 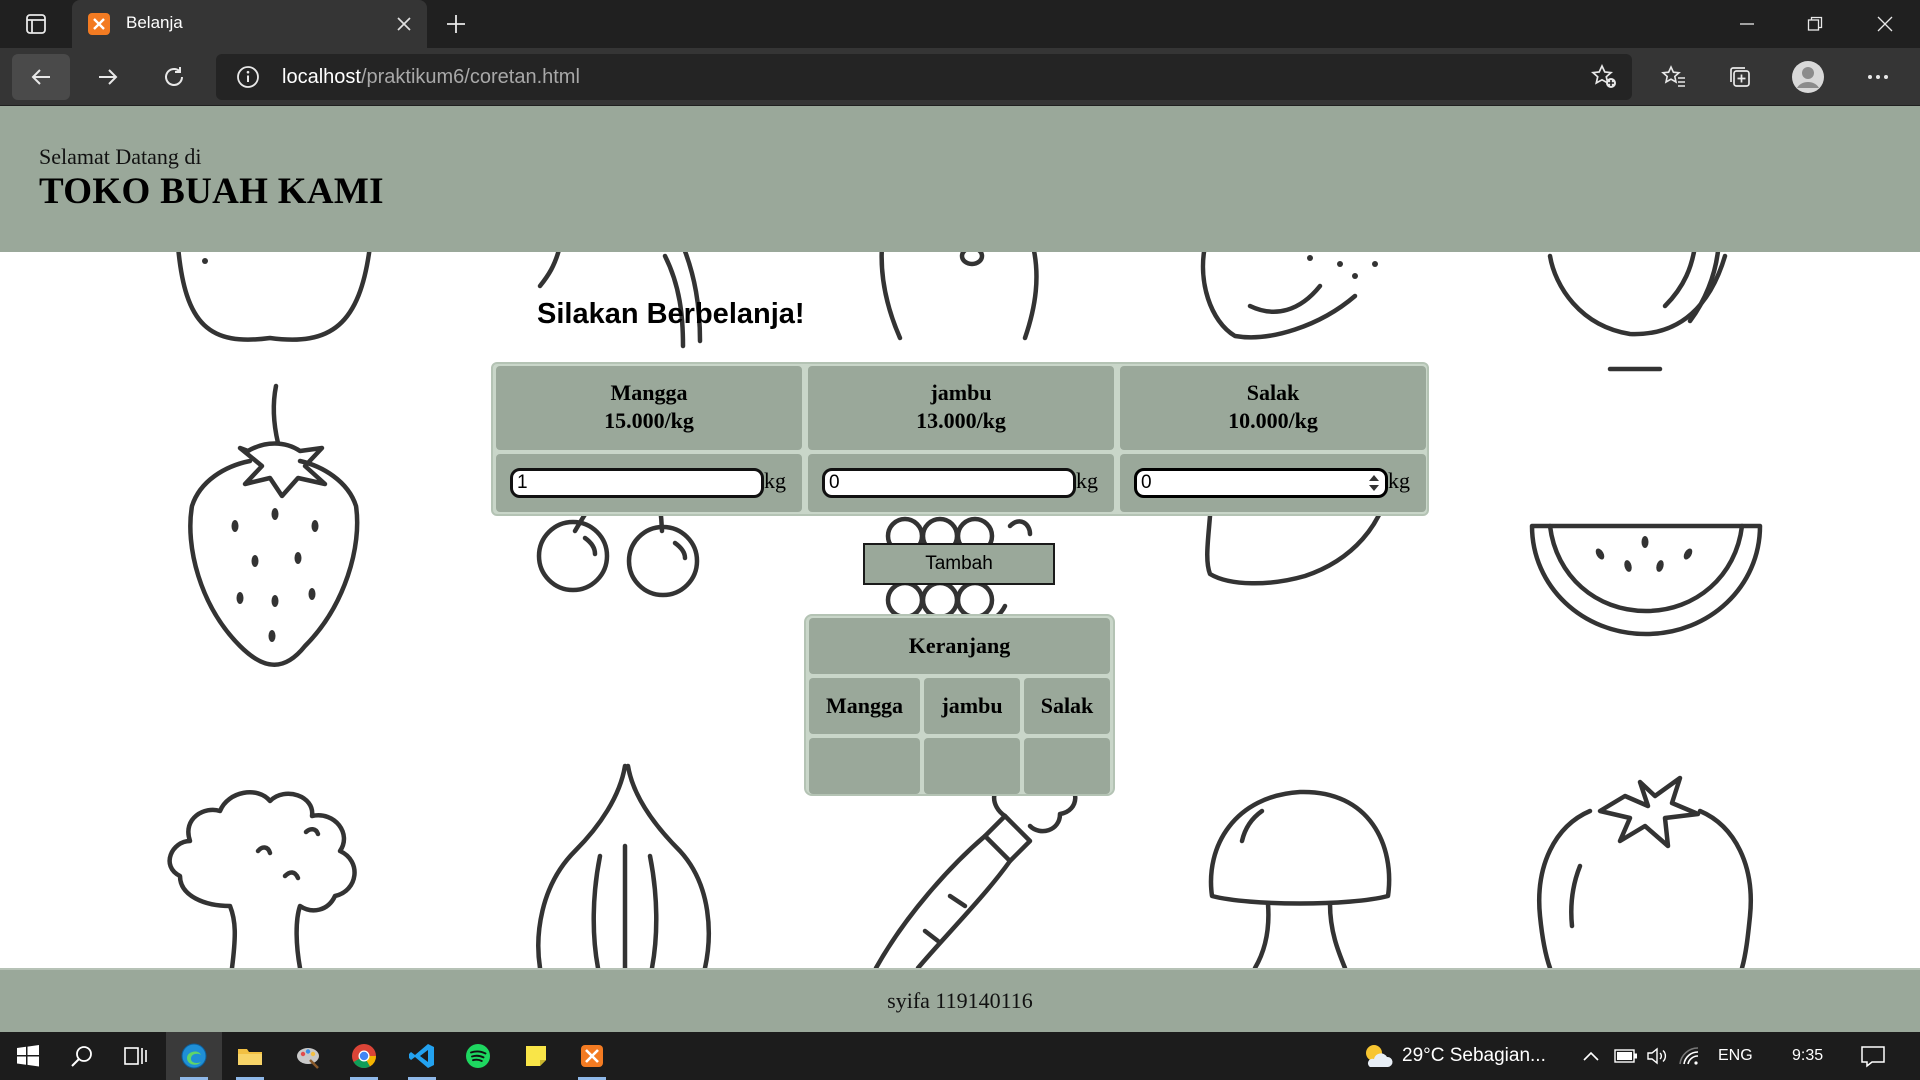 What do you see at coordinates (623, 867) in the screenshot?
I see `onion-icon` at bounding box center [623, 867].